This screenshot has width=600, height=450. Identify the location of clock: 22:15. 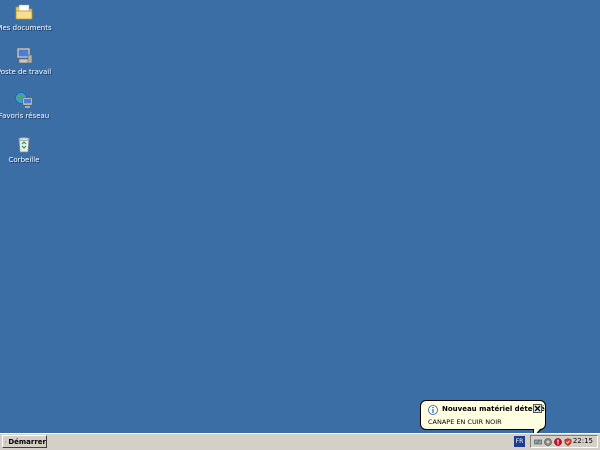
(583, 441).